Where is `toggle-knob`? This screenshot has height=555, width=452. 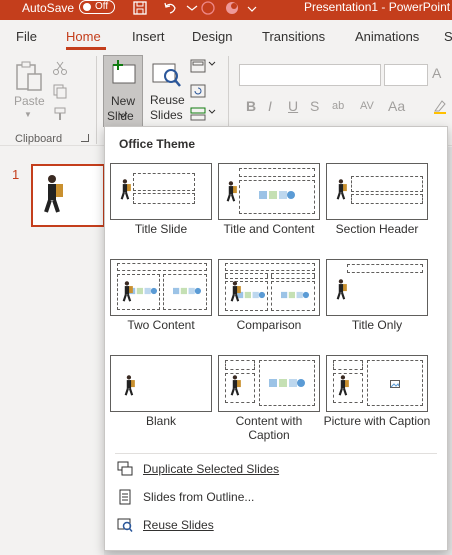
toggle-knob is located at coordinates (87, 7).